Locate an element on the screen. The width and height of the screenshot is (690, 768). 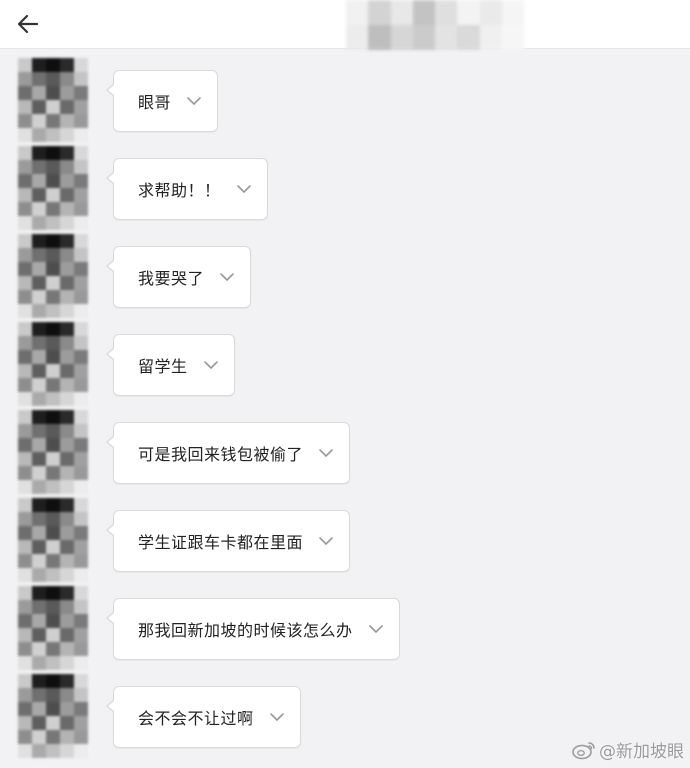
message-row: 留学生 is located at coordinates (345, 364).